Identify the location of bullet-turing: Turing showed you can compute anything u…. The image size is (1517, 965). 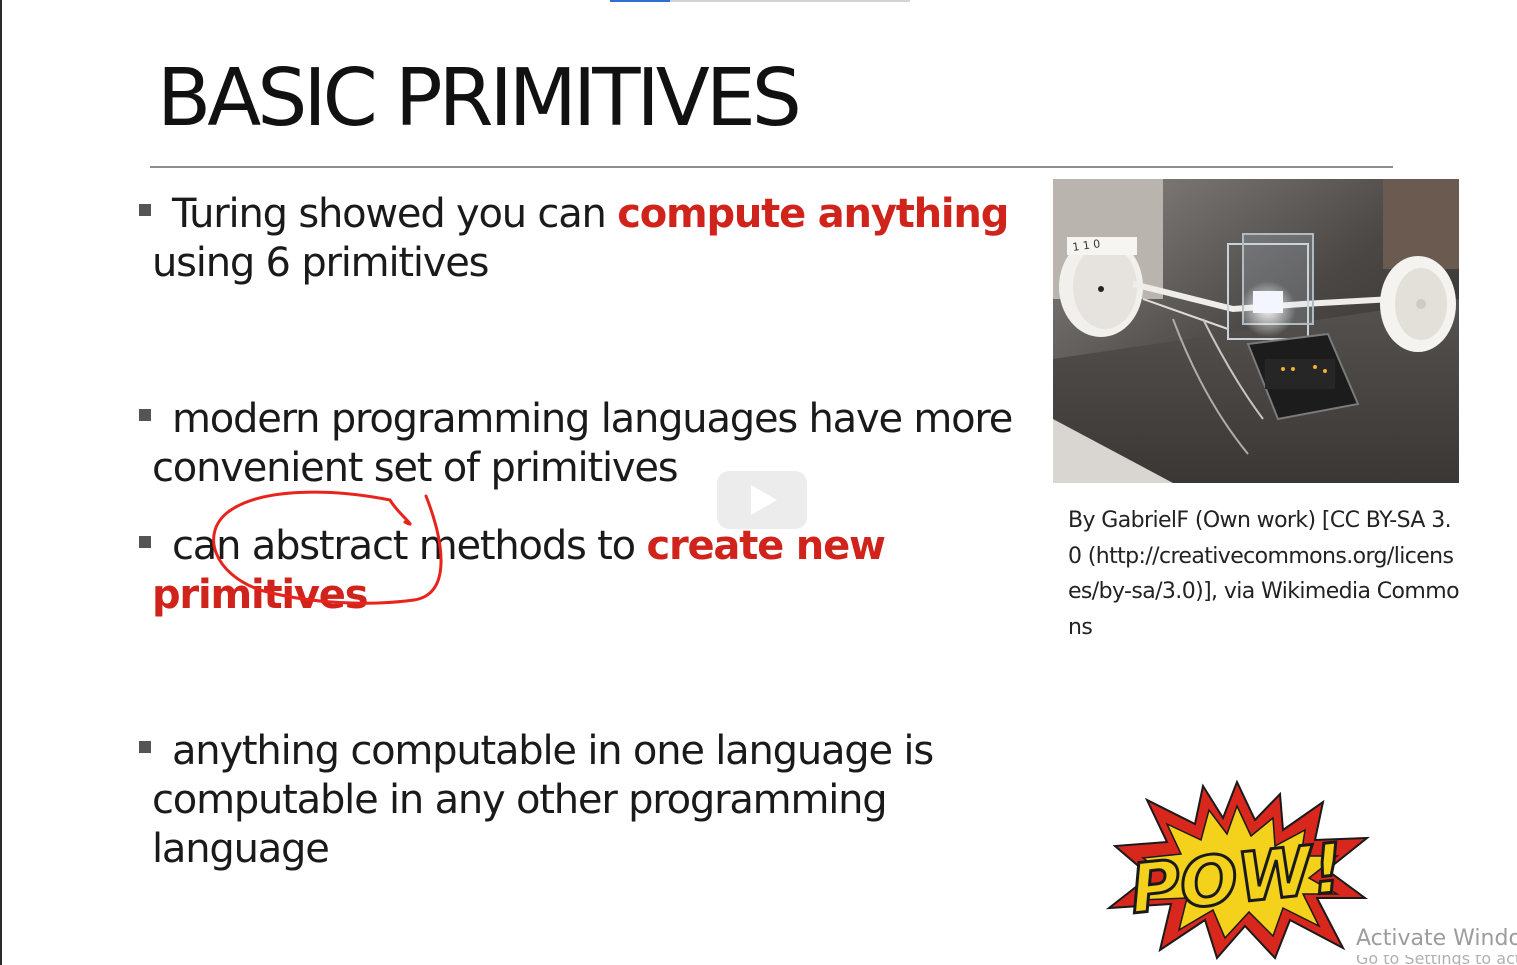
(595, 239).